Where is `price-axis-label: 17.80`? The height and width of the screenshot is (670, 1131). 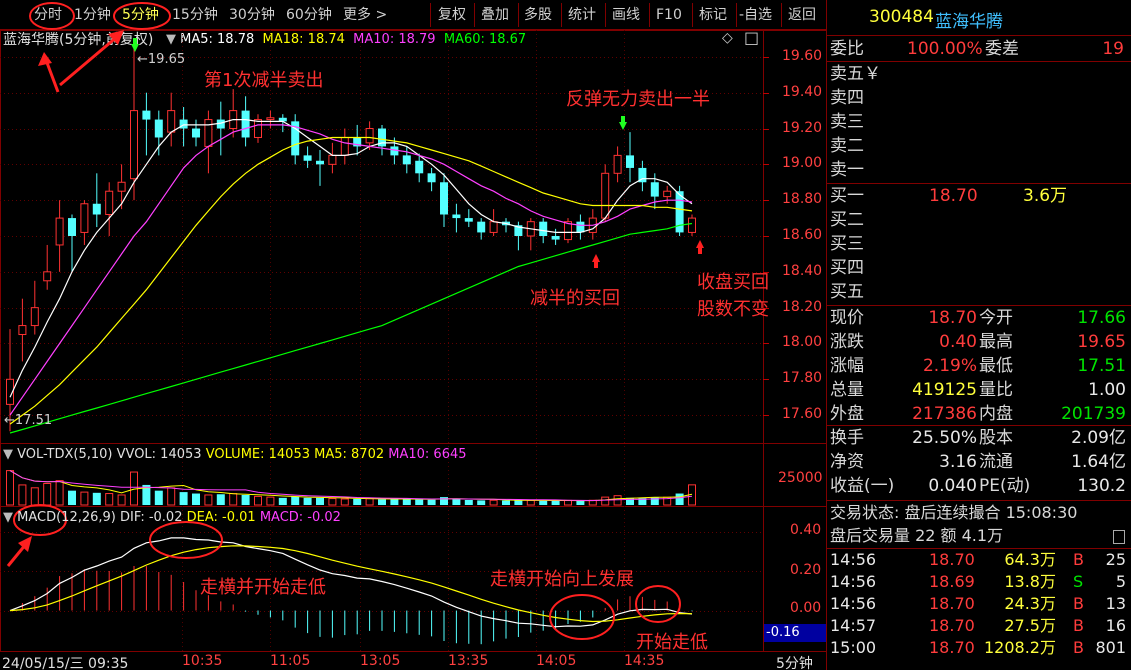 price-axis-label: 17.80 is located at coordinates (802, 378).